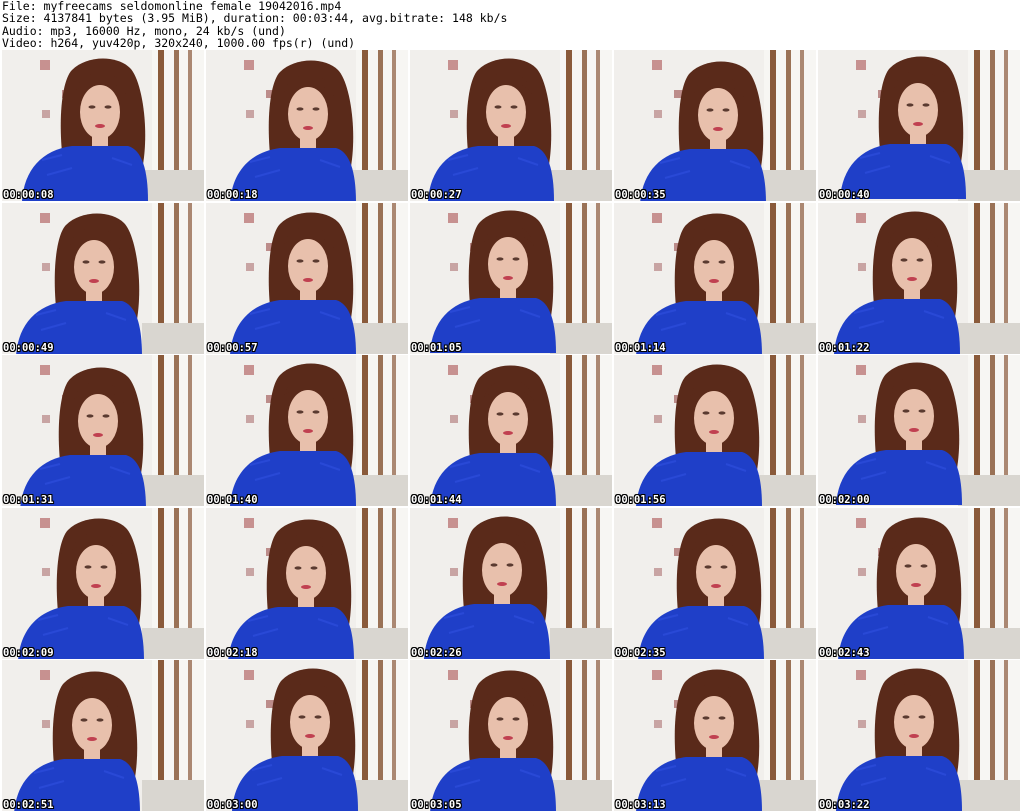  I want to click on thumbnail-frame: 00:01:31, so click(103, 430).